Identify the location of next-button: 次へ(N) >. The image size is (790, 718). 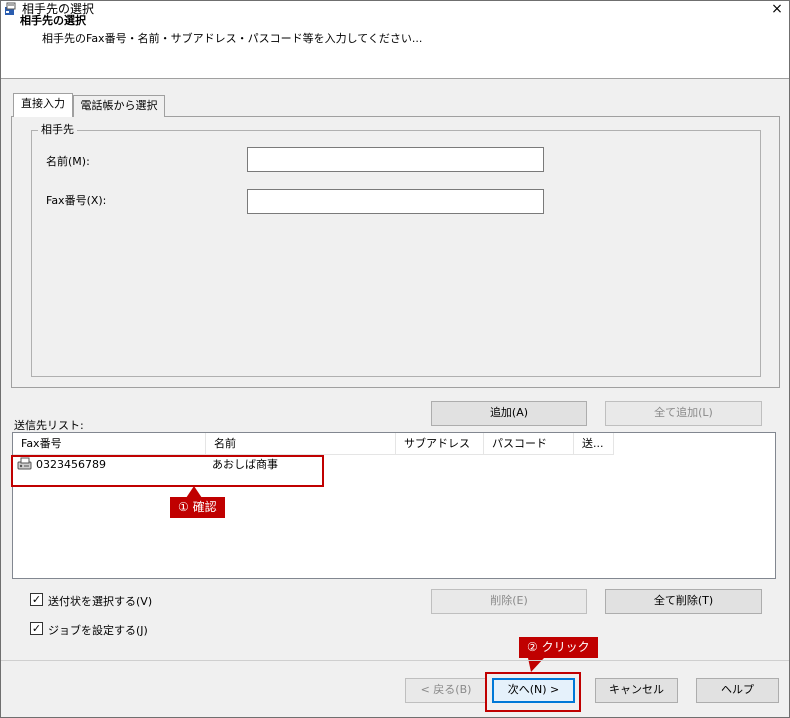
(533, 690).